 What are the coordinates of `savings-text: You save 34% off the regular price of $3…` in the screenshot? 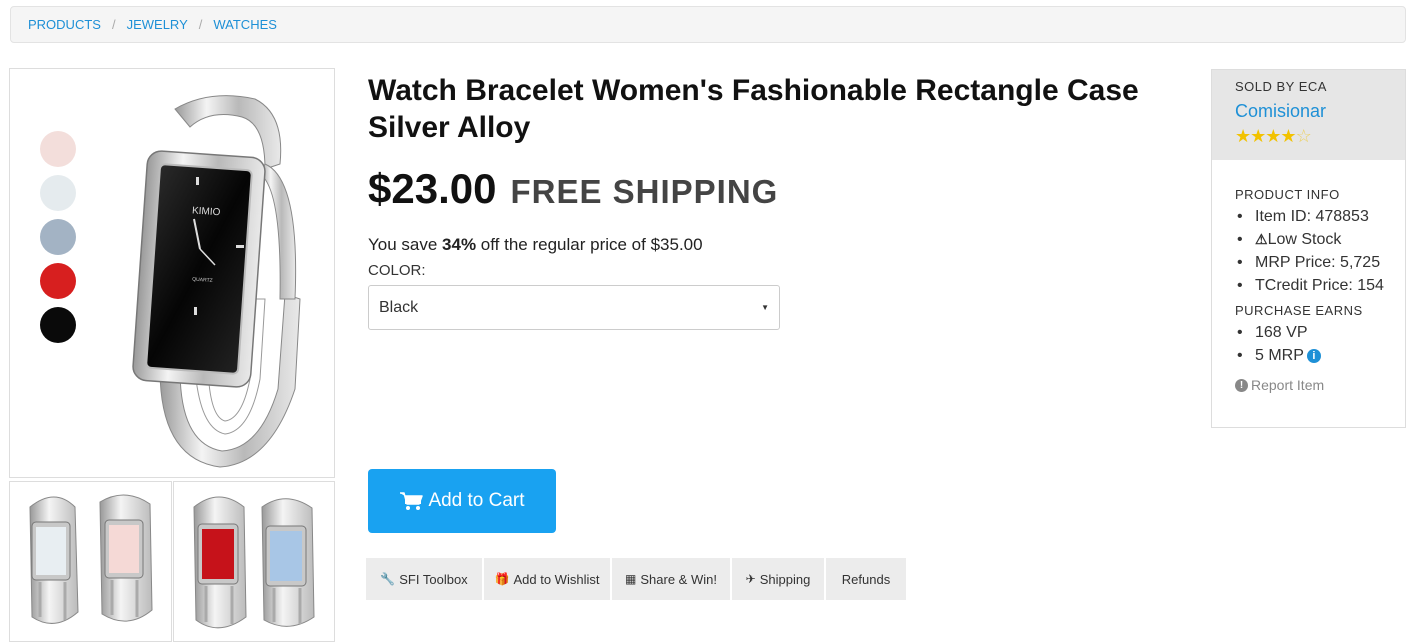 It's located at (535, 245).